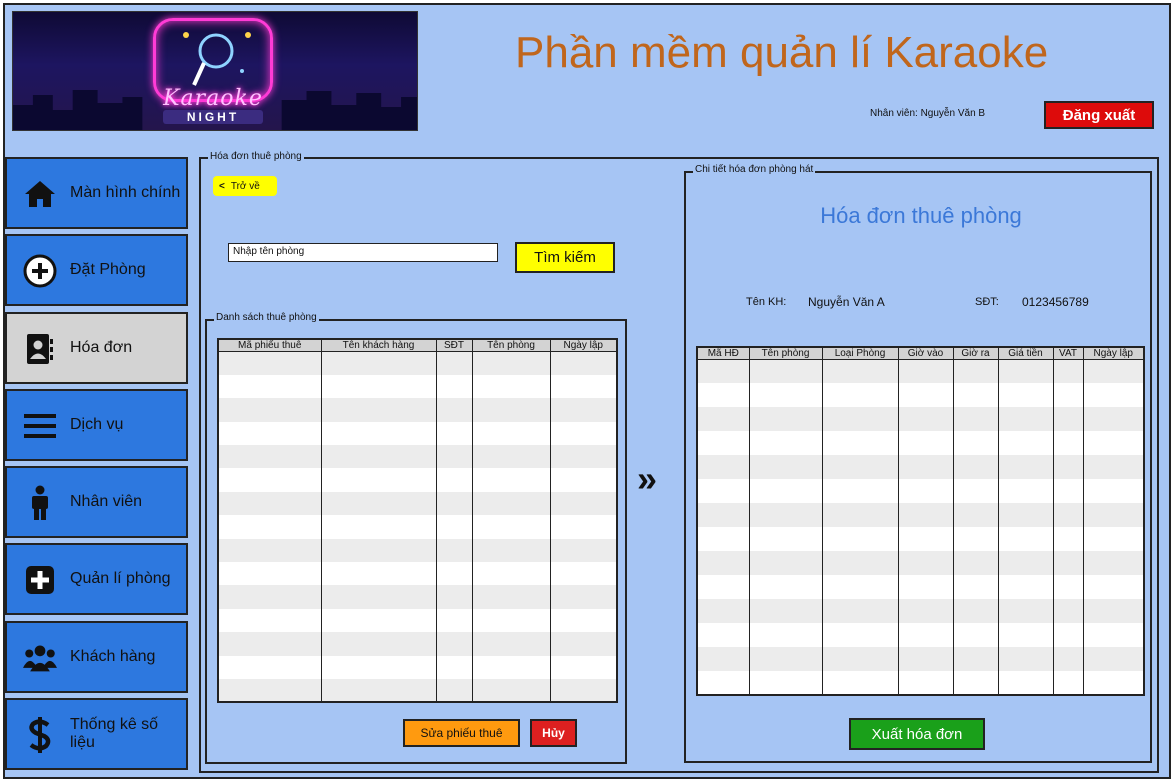 The width and height of the screenshot is (1176, 783). I want to click on back-button: < Trở về, so click(245, 186).